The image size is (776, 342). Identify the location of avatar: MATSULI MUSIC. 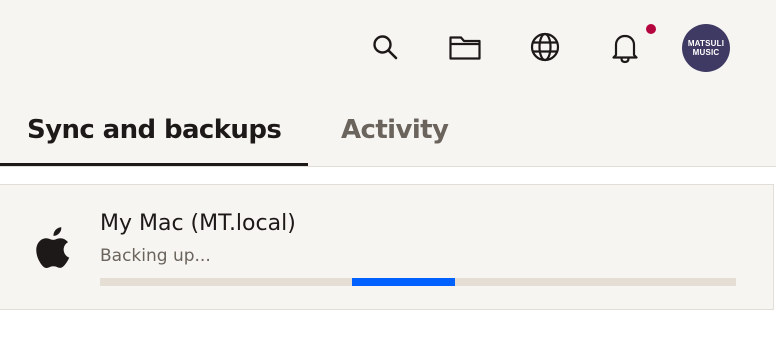
(706, 48).